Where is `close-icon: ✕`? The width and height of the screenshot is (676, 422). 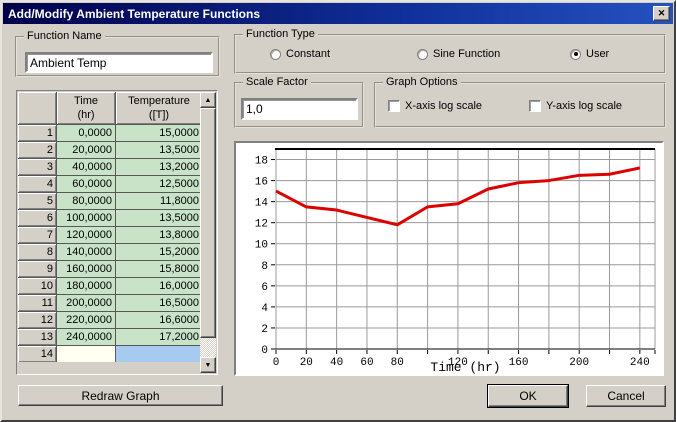
close-icon: ✕ is located at coordinates (661, 13).